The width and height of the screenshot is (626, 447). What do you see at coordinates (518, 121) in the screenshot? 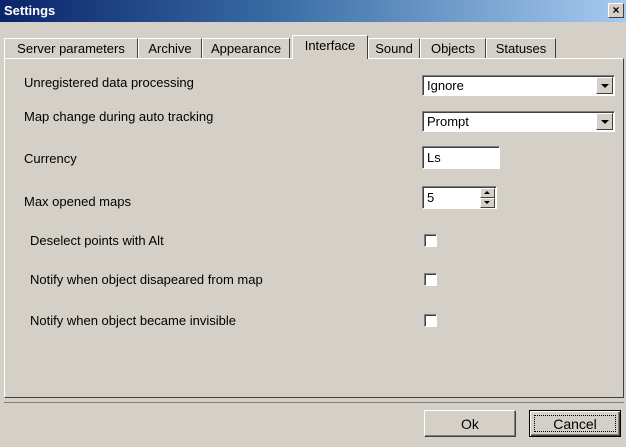
I see `map-change-select: Prompt` at bounding box center [518, 121].